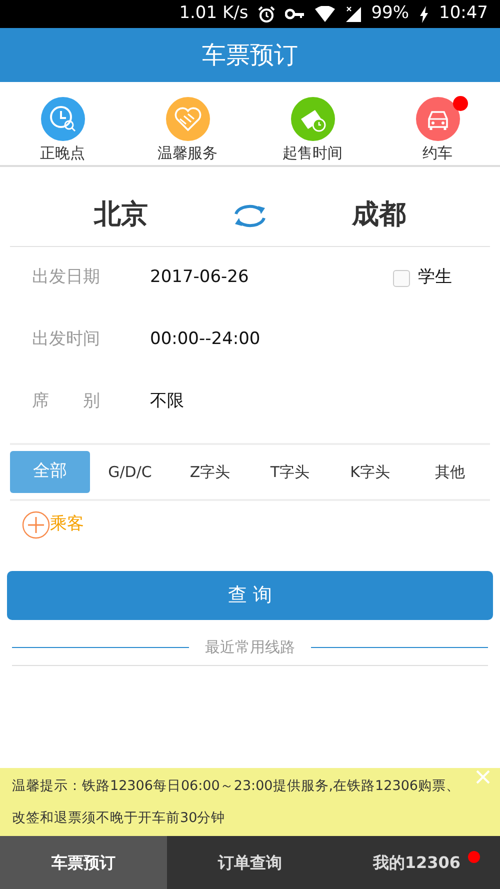  Describe the element at coordinates (62, 128) in the screenshot. I see `shortcut-button: 正晚点` at that location.